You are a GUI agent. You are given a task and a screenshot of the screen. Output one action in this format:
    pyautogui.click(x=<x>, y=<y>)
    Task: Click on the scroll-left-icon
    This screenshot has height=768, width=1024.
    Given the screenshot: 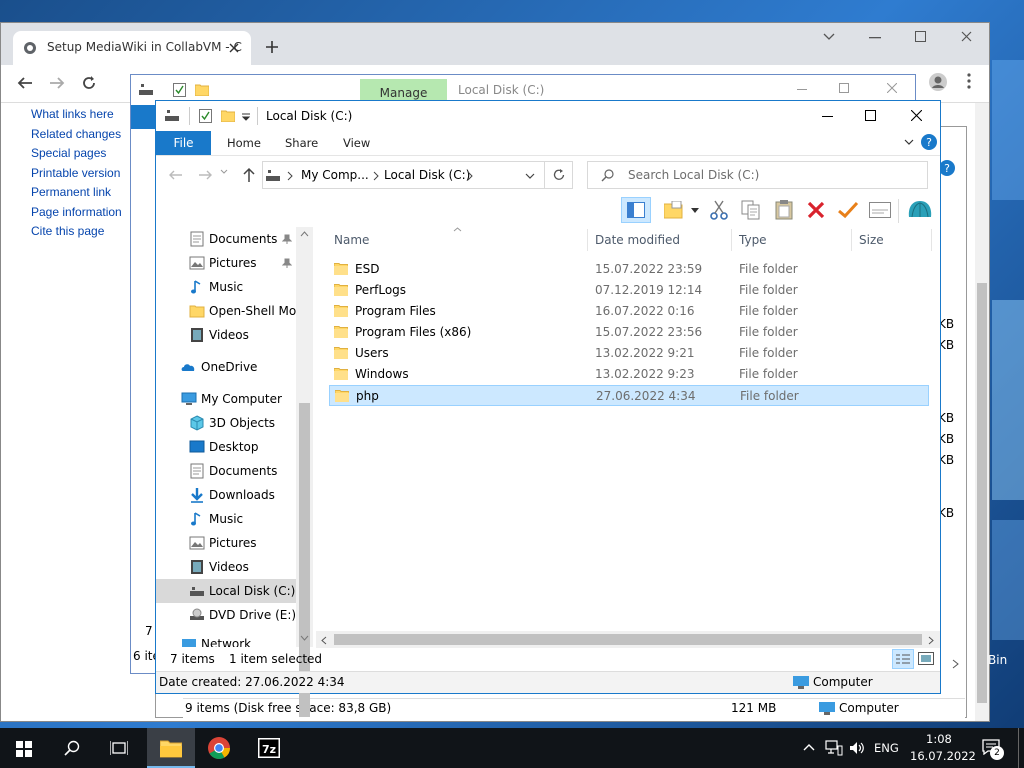 What is the action you would take?
    pyautogui.click(x=324, y=640)
    